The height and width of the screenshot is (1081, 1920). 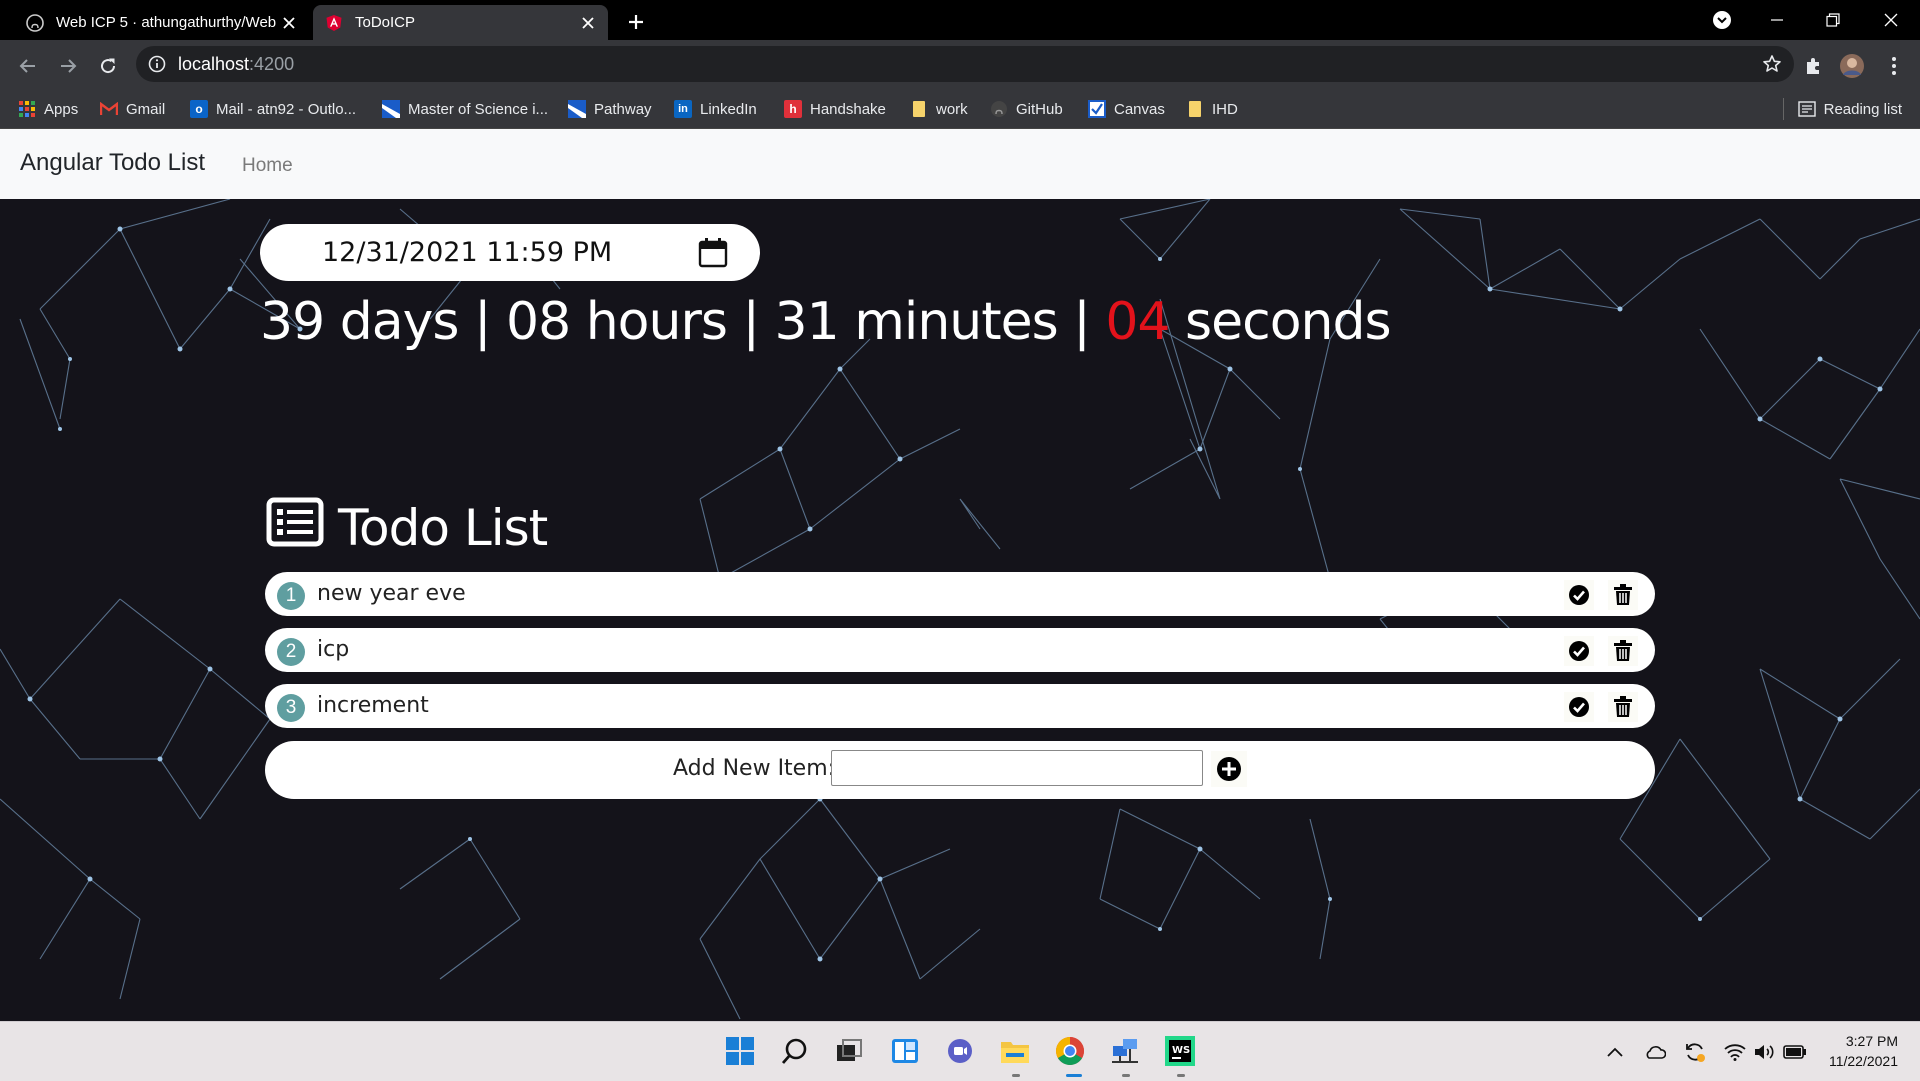 I want to click on tab-todoicp: ToDoICP, so click(x=460, y=22).